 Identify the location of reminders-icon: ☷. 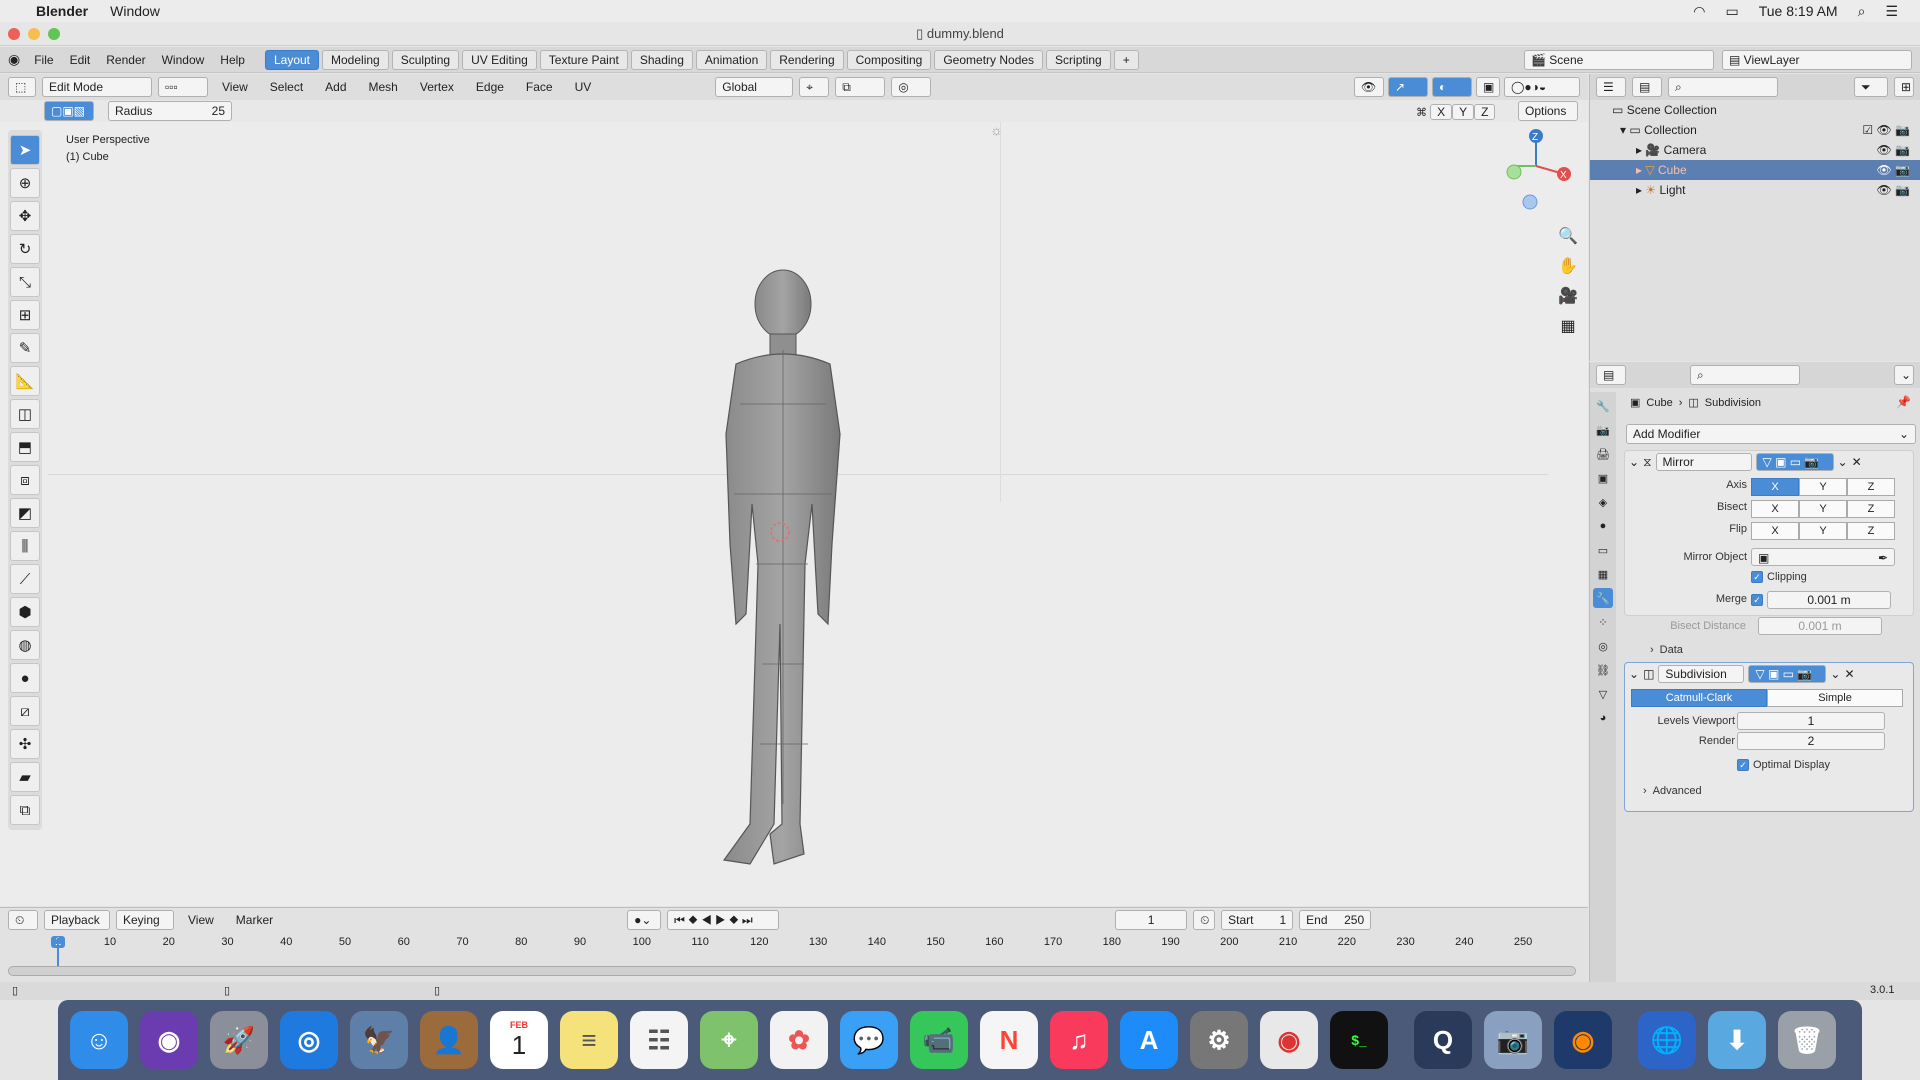
(659, 1040).